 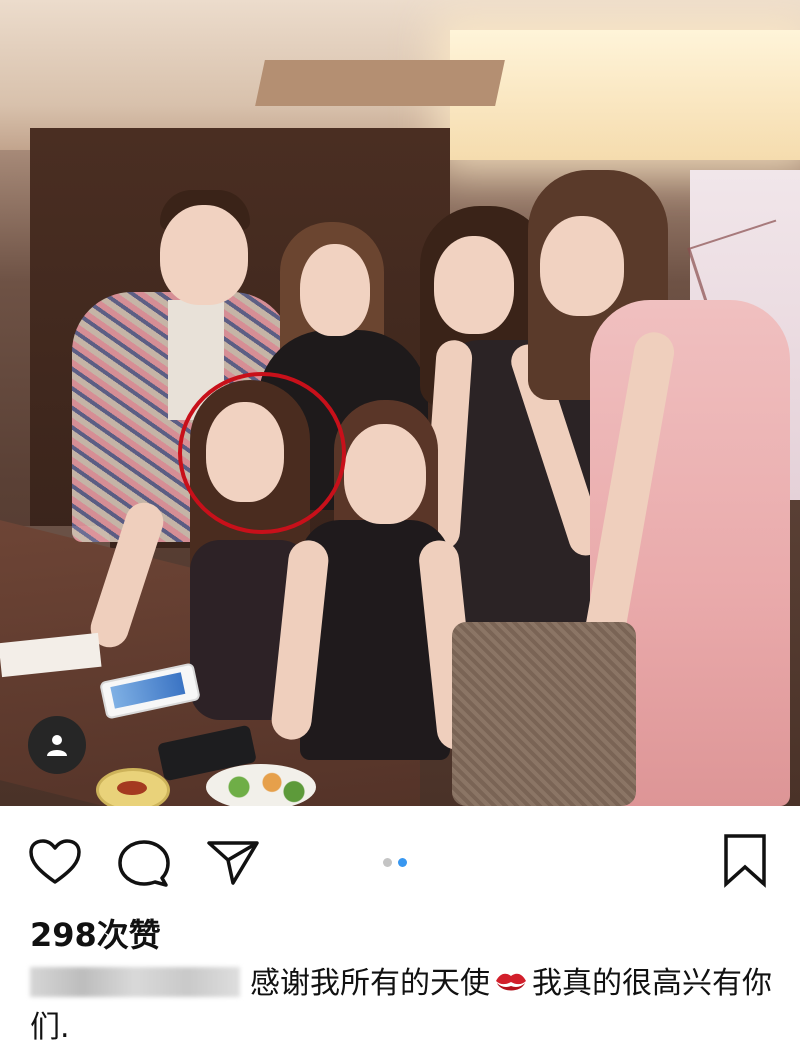 I want to click on person-tag-icon, so click(x=57, y=745).